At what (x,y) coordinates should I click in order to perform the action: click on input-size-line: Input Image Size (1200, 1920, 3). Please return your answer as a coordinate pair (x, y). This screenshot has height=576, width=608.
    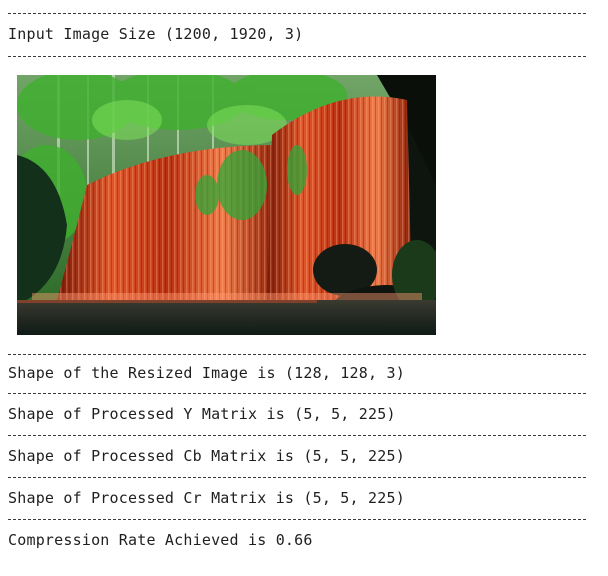
    Looking at the image, I should click on (156, 34).